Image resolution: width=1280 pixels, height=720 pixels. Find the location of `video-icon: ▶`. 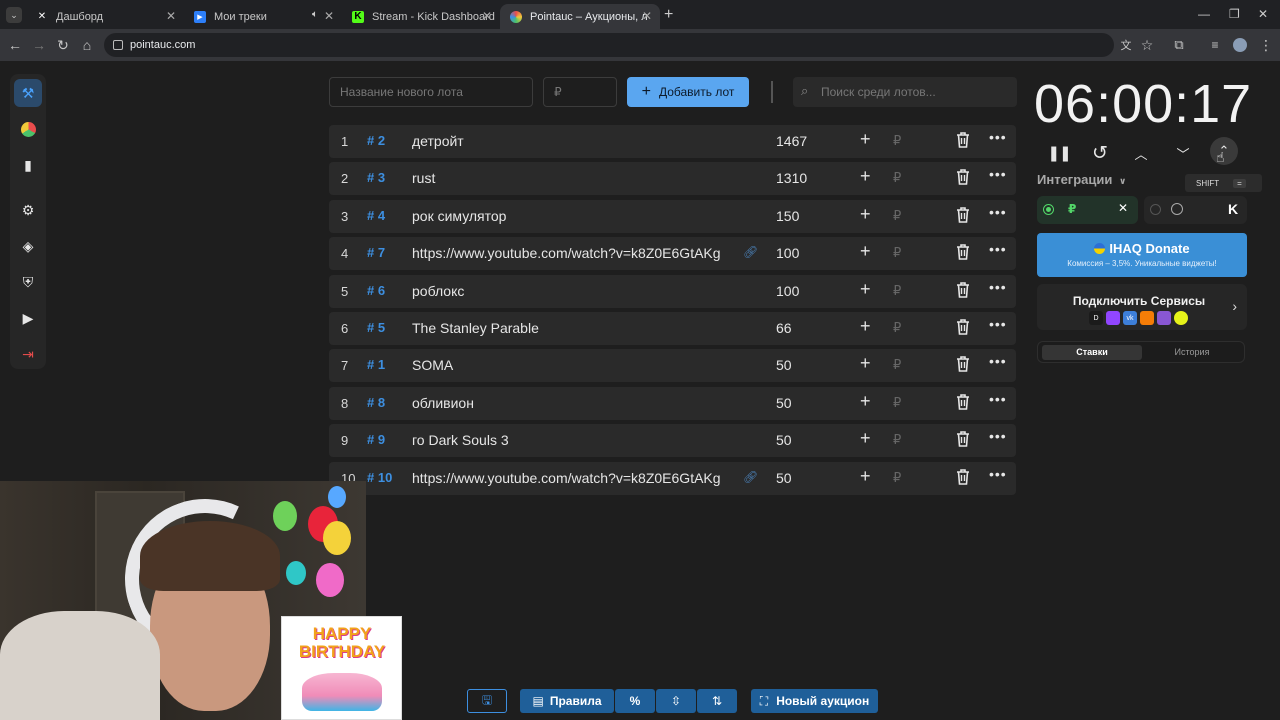

video-icon: ▶ is located at coordinates (28, 318).